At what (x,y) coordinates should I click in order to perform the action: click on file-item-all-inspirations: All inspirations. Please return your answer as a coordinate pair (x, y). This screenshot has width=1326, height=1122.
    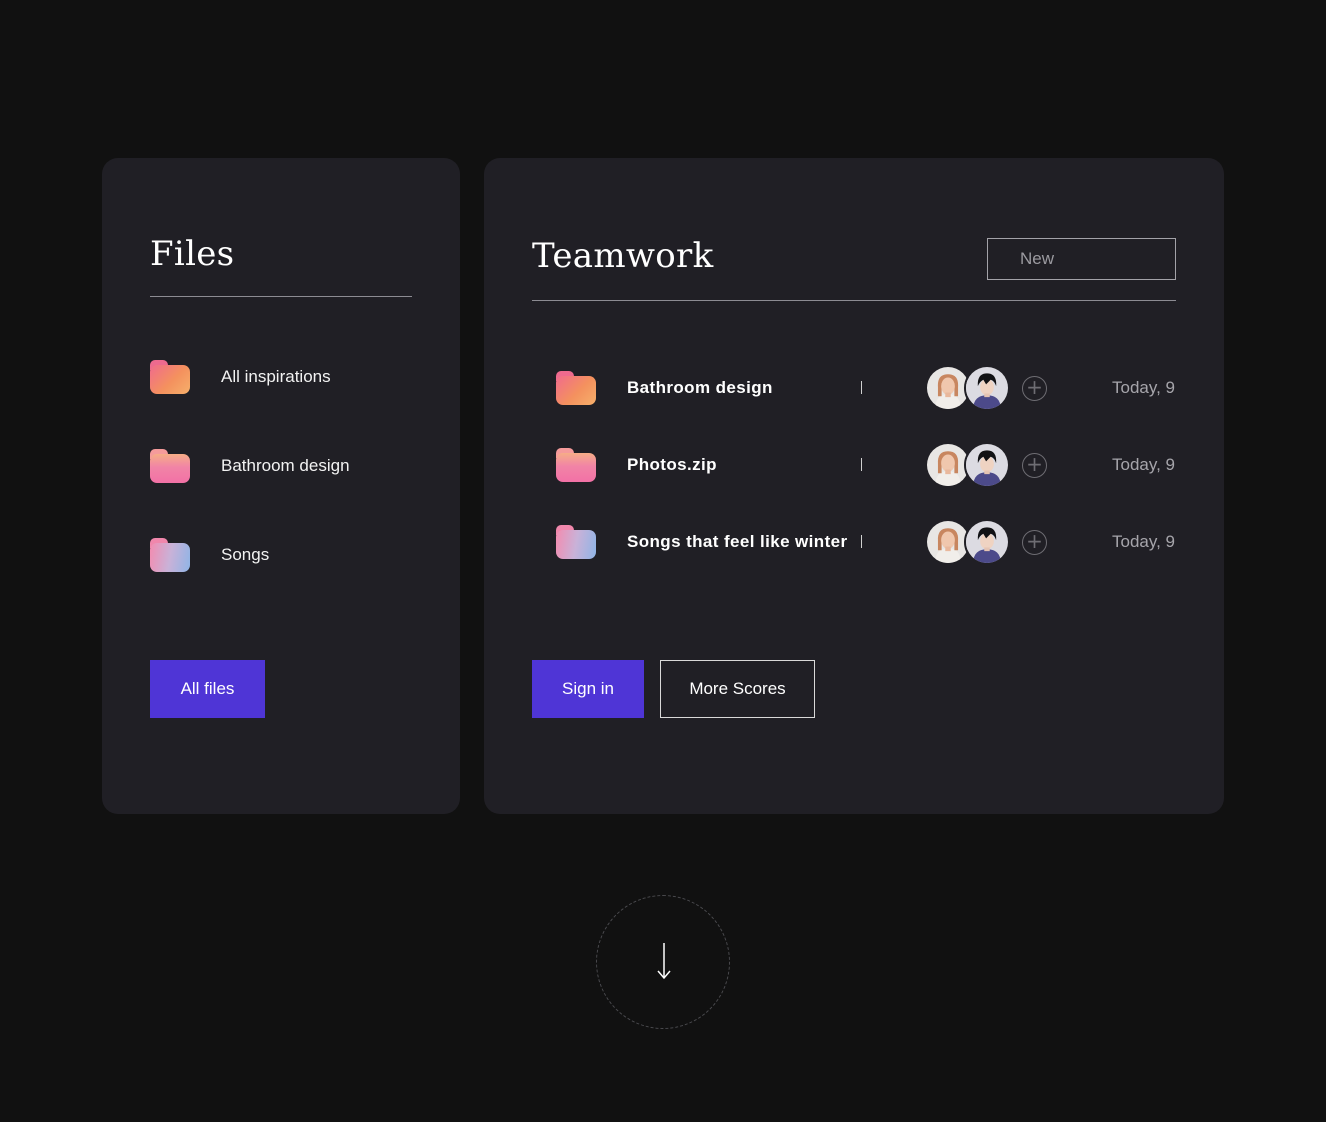
    Looking at the image, I should click on (280, 378).